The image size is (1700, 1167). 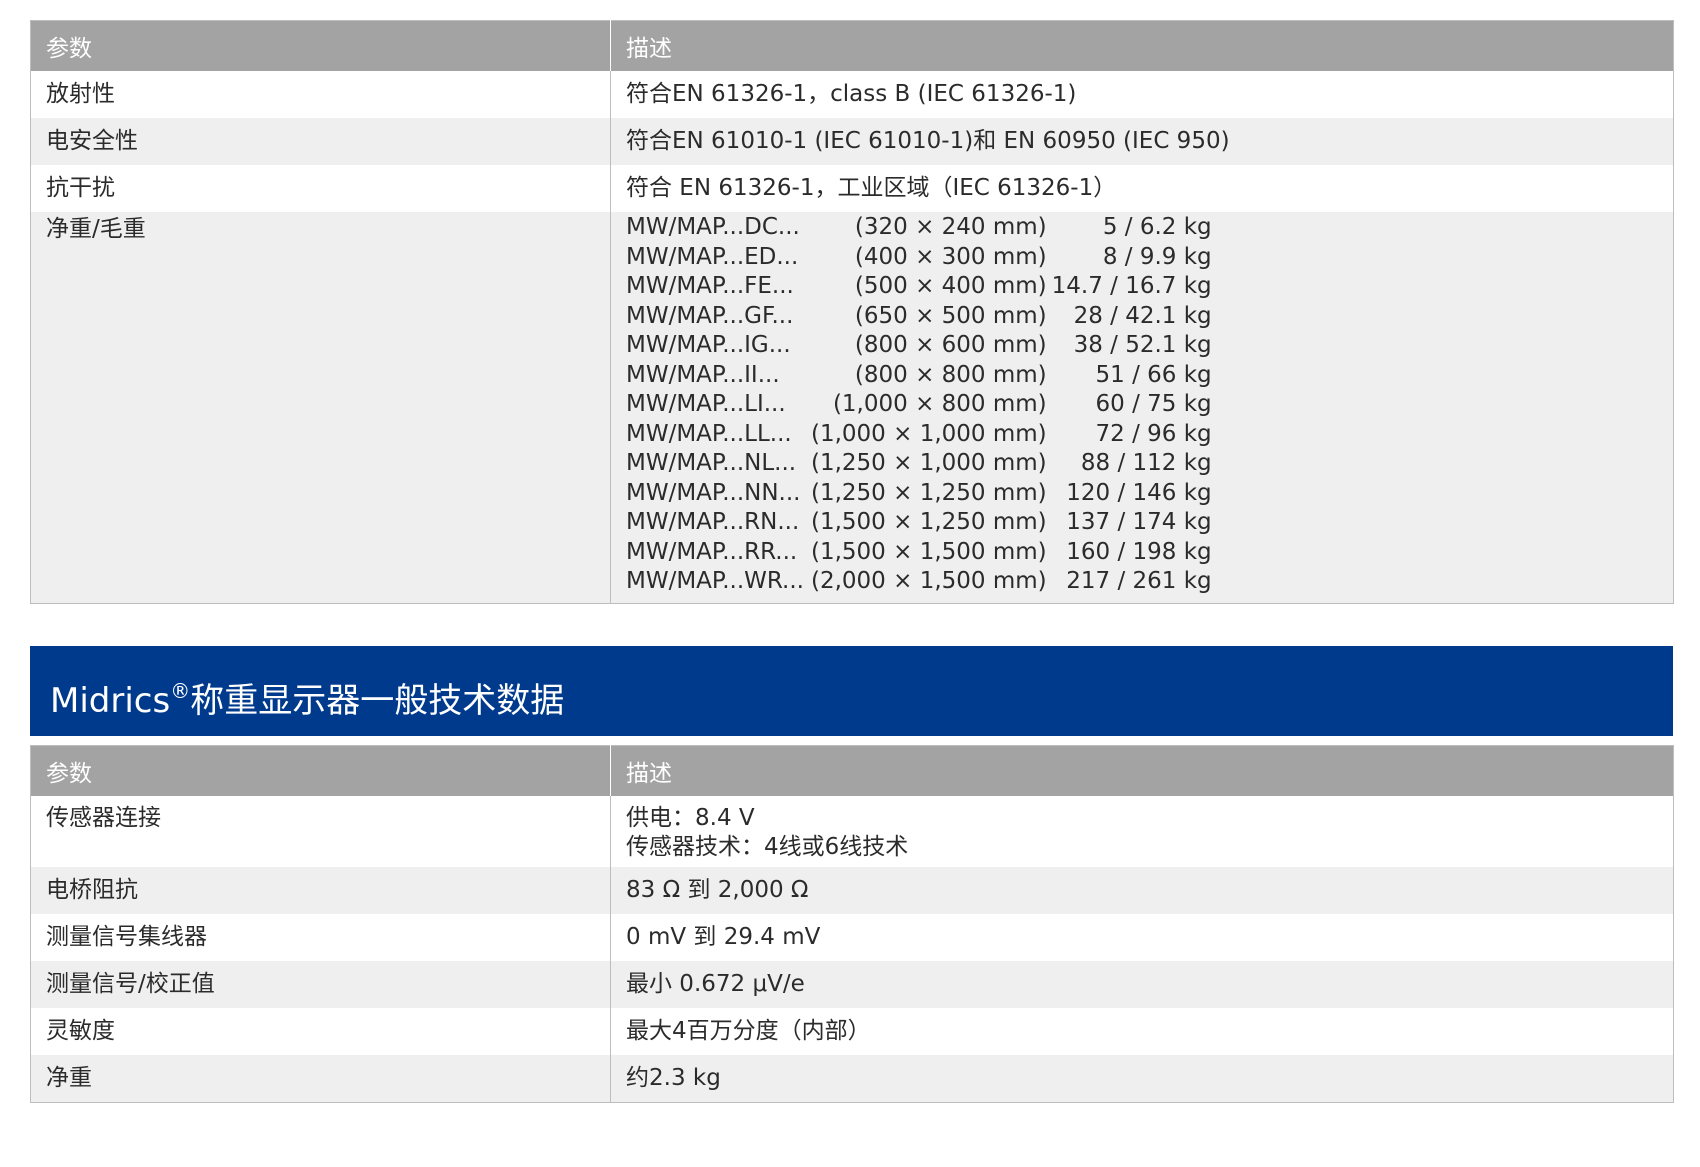 I want to click on desc-line: 供电：8.4 V, so click(x=690, y=818).